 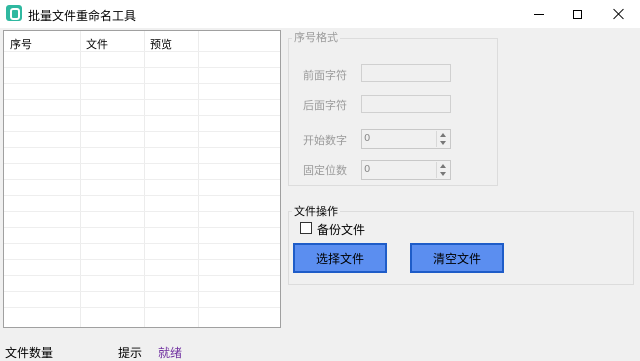 I want to click on title-bar: 批量文件重命名工具, so click(x=320, y=14).